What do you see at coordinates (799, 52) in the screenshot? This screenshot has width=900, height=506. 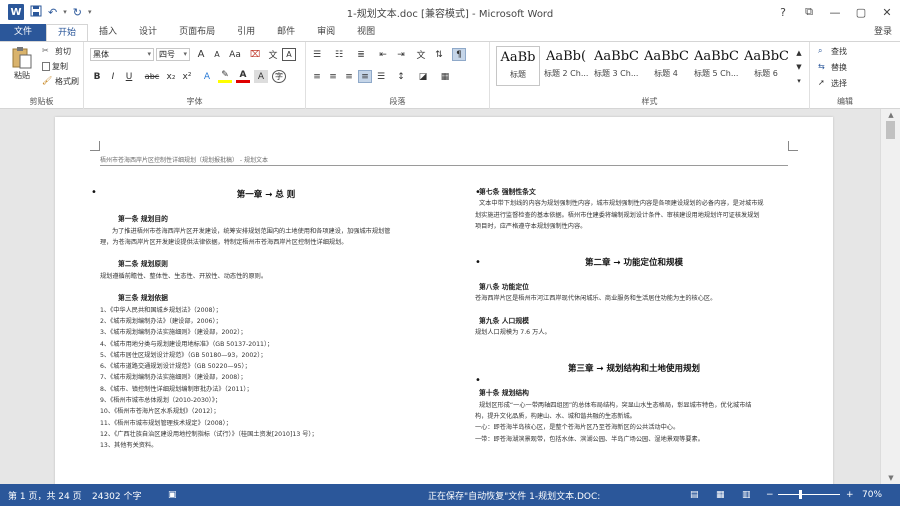 I see `styles-scroll-up-icon: ▲` at bounding box center [799, 52].